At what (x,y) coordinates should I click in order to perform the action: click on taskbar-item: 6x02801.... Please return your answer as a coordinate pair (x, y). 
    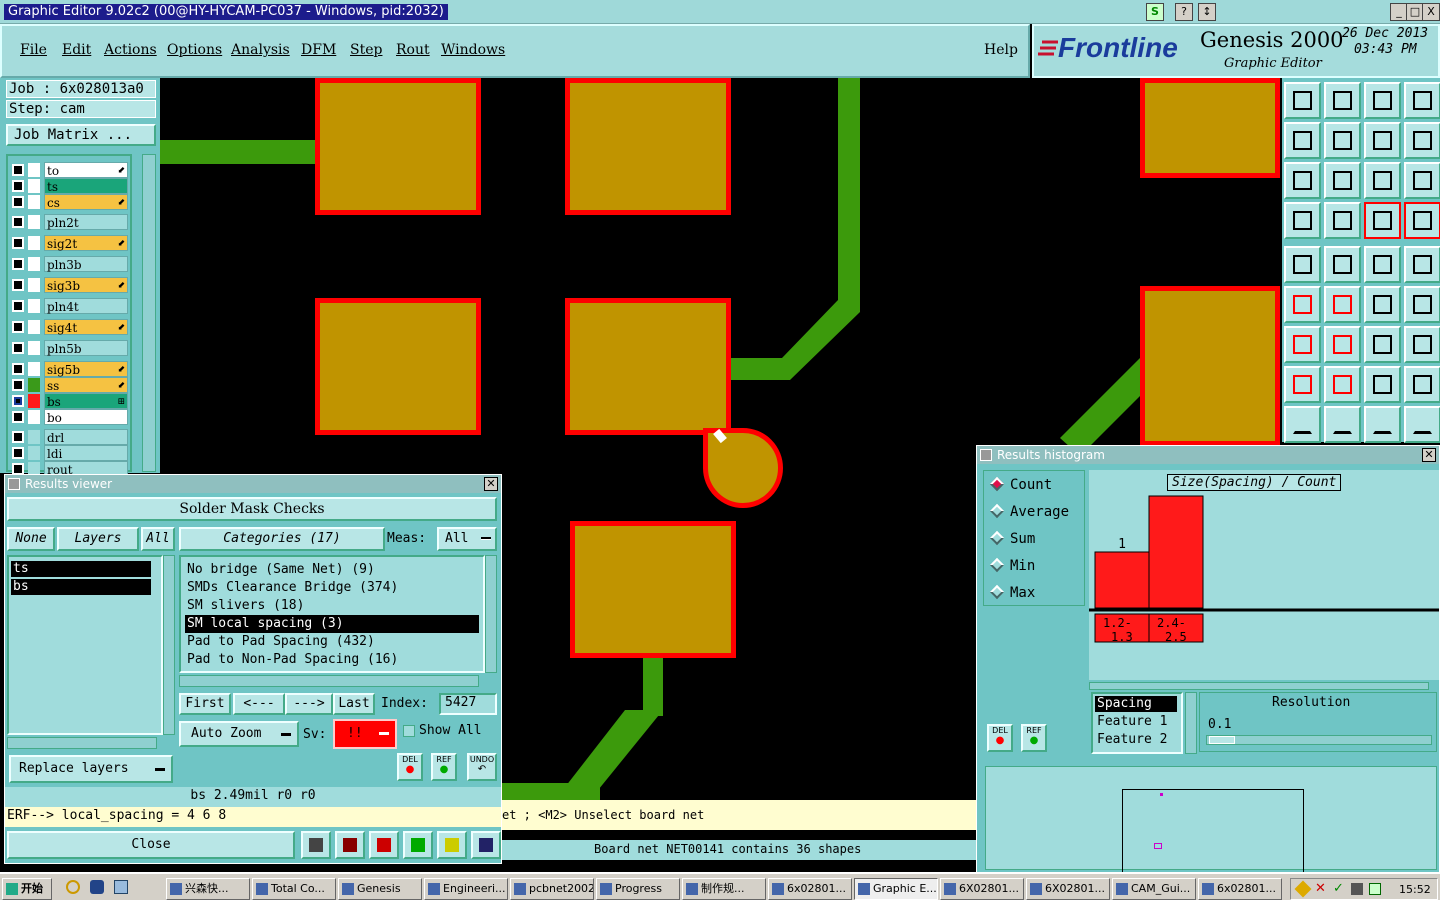
    Looking at the image, I should click on (1240, 889).